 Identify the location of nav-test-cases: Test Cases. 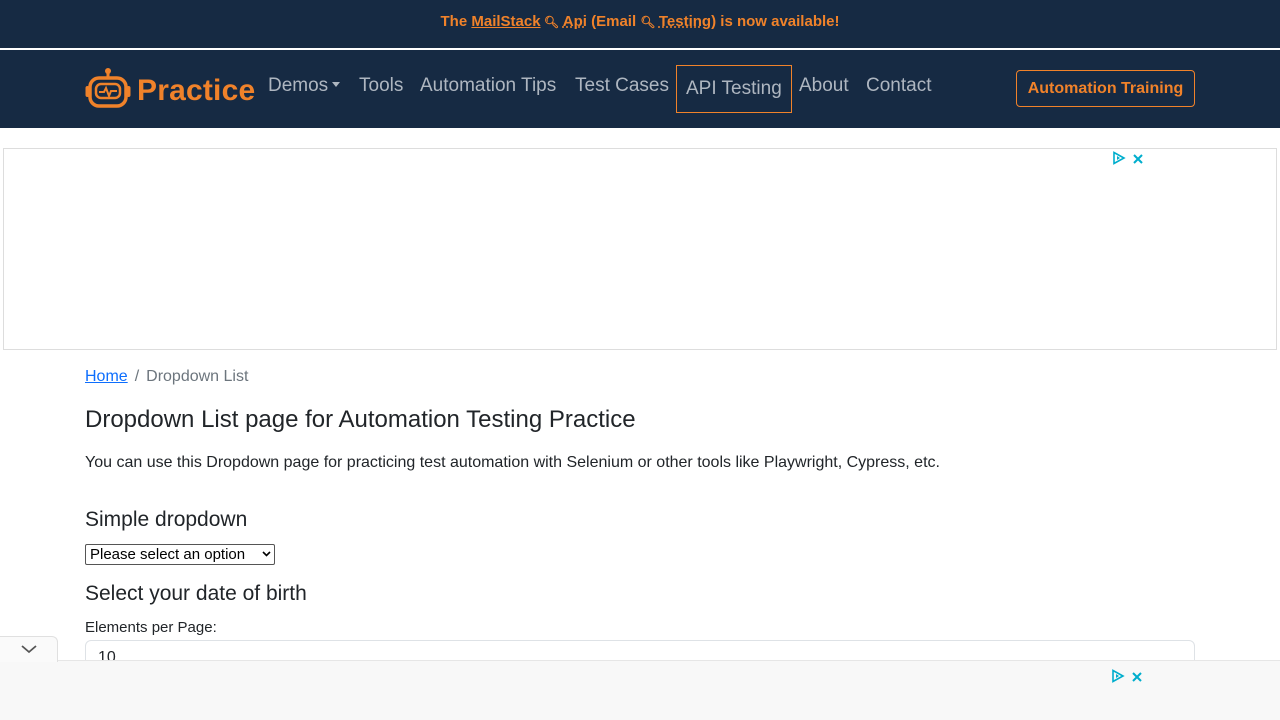
(622, 86).